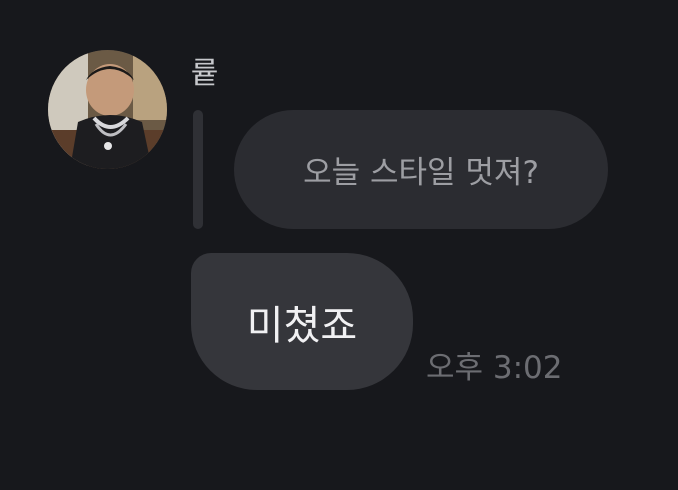  I want to click on message-bubble: 미쳤죠, so click(302, 321).